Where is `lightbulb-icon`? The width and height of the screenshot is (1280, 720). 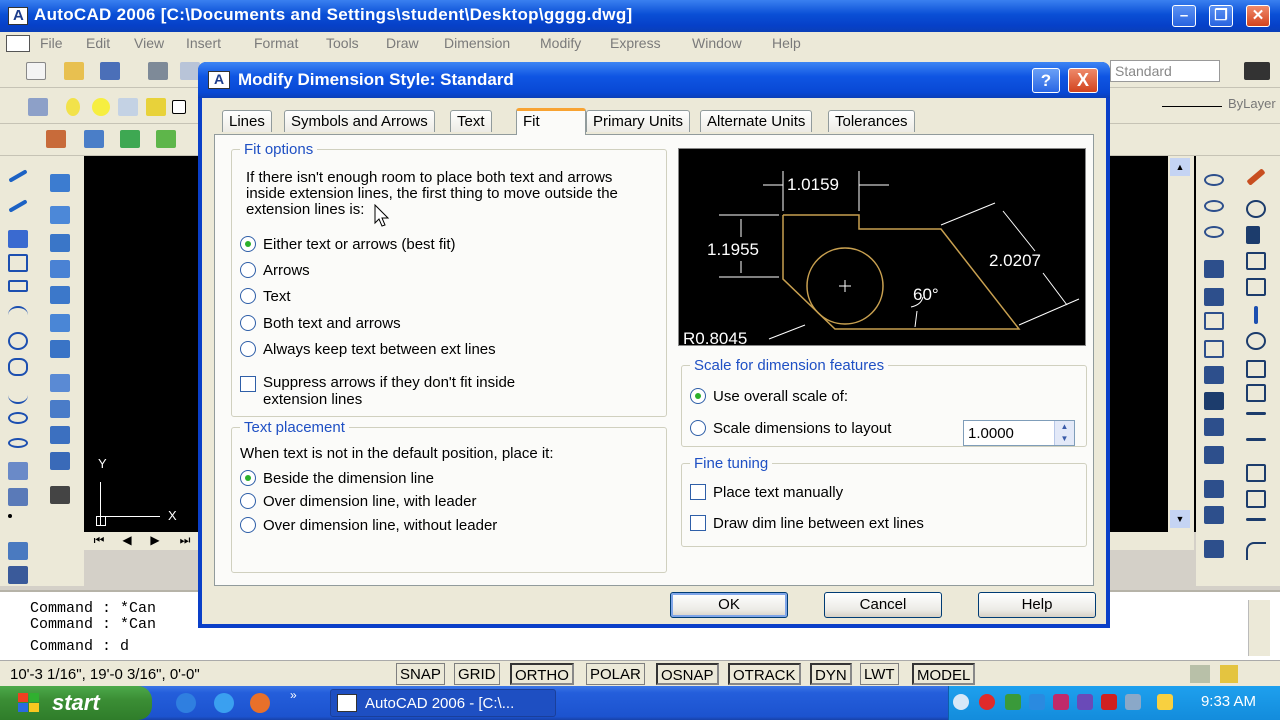
lightbulb-icon is located at coordinates (73, 107).